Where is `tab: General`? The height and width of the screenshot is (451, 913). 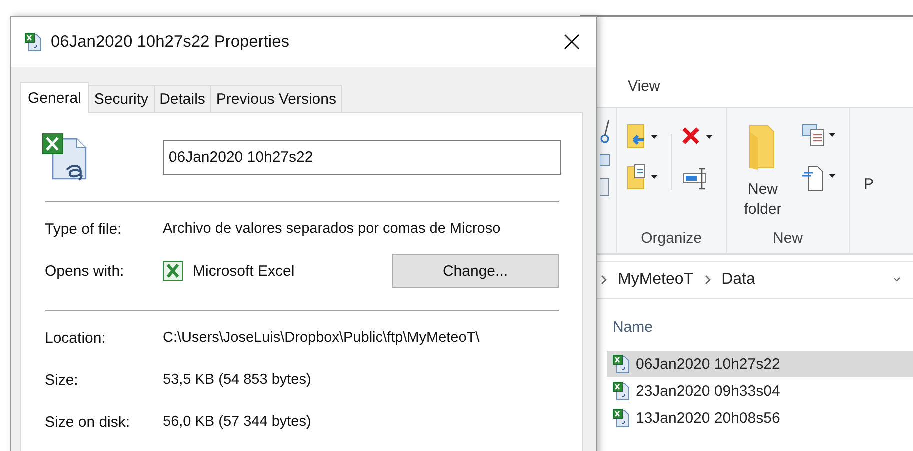
tab: General is located at coordinates (55, 97).